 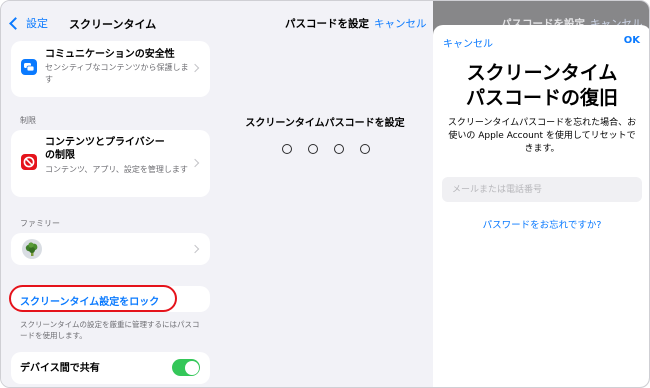 I want to click on share-across-devices-toggle, so click(x=186, y=367).